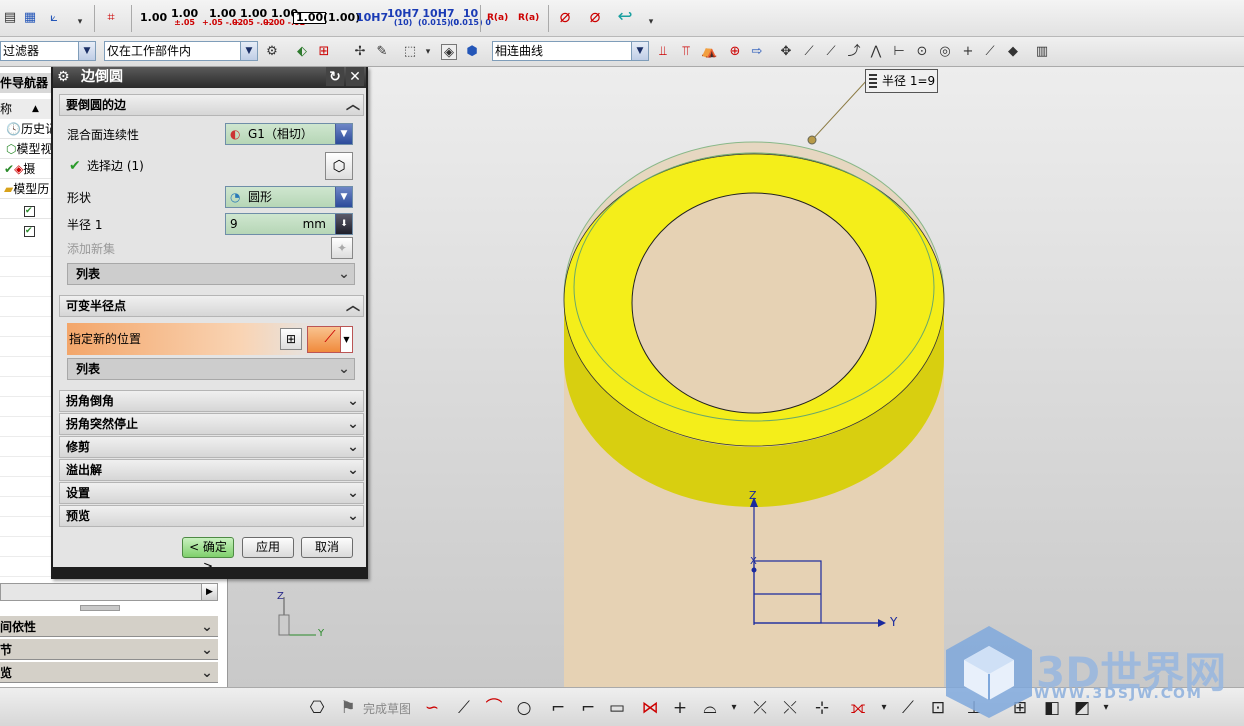 The height and width of the screenshot is (726, 1244). What do you see at coordinates (432, 708) in the screenshot?
I see `profile-icon: ∽` at bounding box center [432, 708].